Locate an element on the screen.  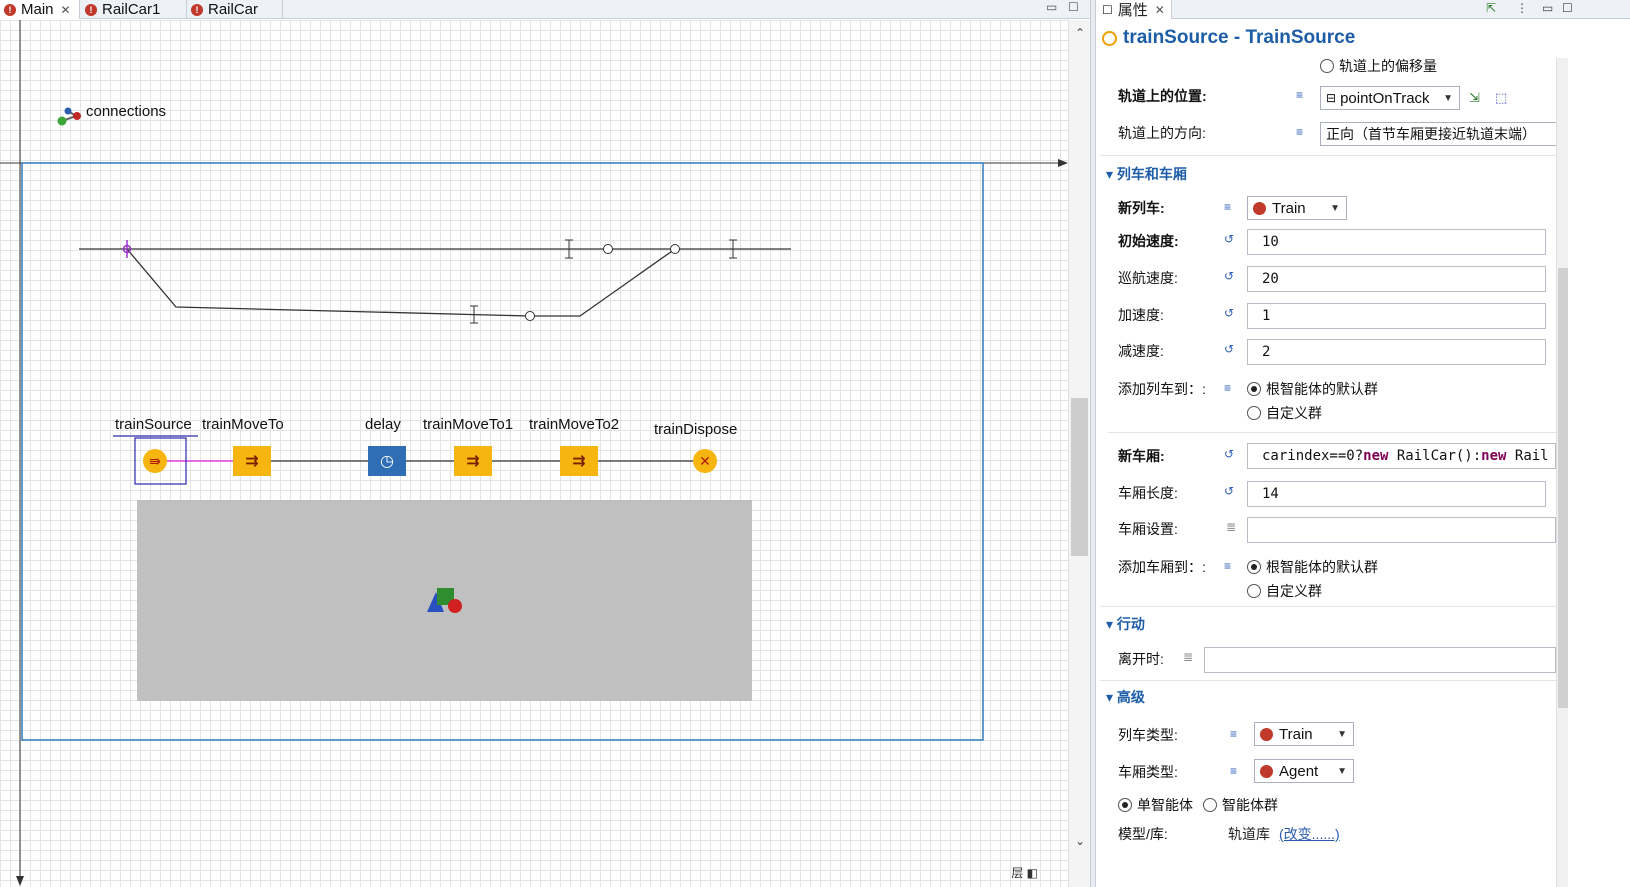
cruise-speed-label: 巡航速度: is located at coordinates (1148, 278).